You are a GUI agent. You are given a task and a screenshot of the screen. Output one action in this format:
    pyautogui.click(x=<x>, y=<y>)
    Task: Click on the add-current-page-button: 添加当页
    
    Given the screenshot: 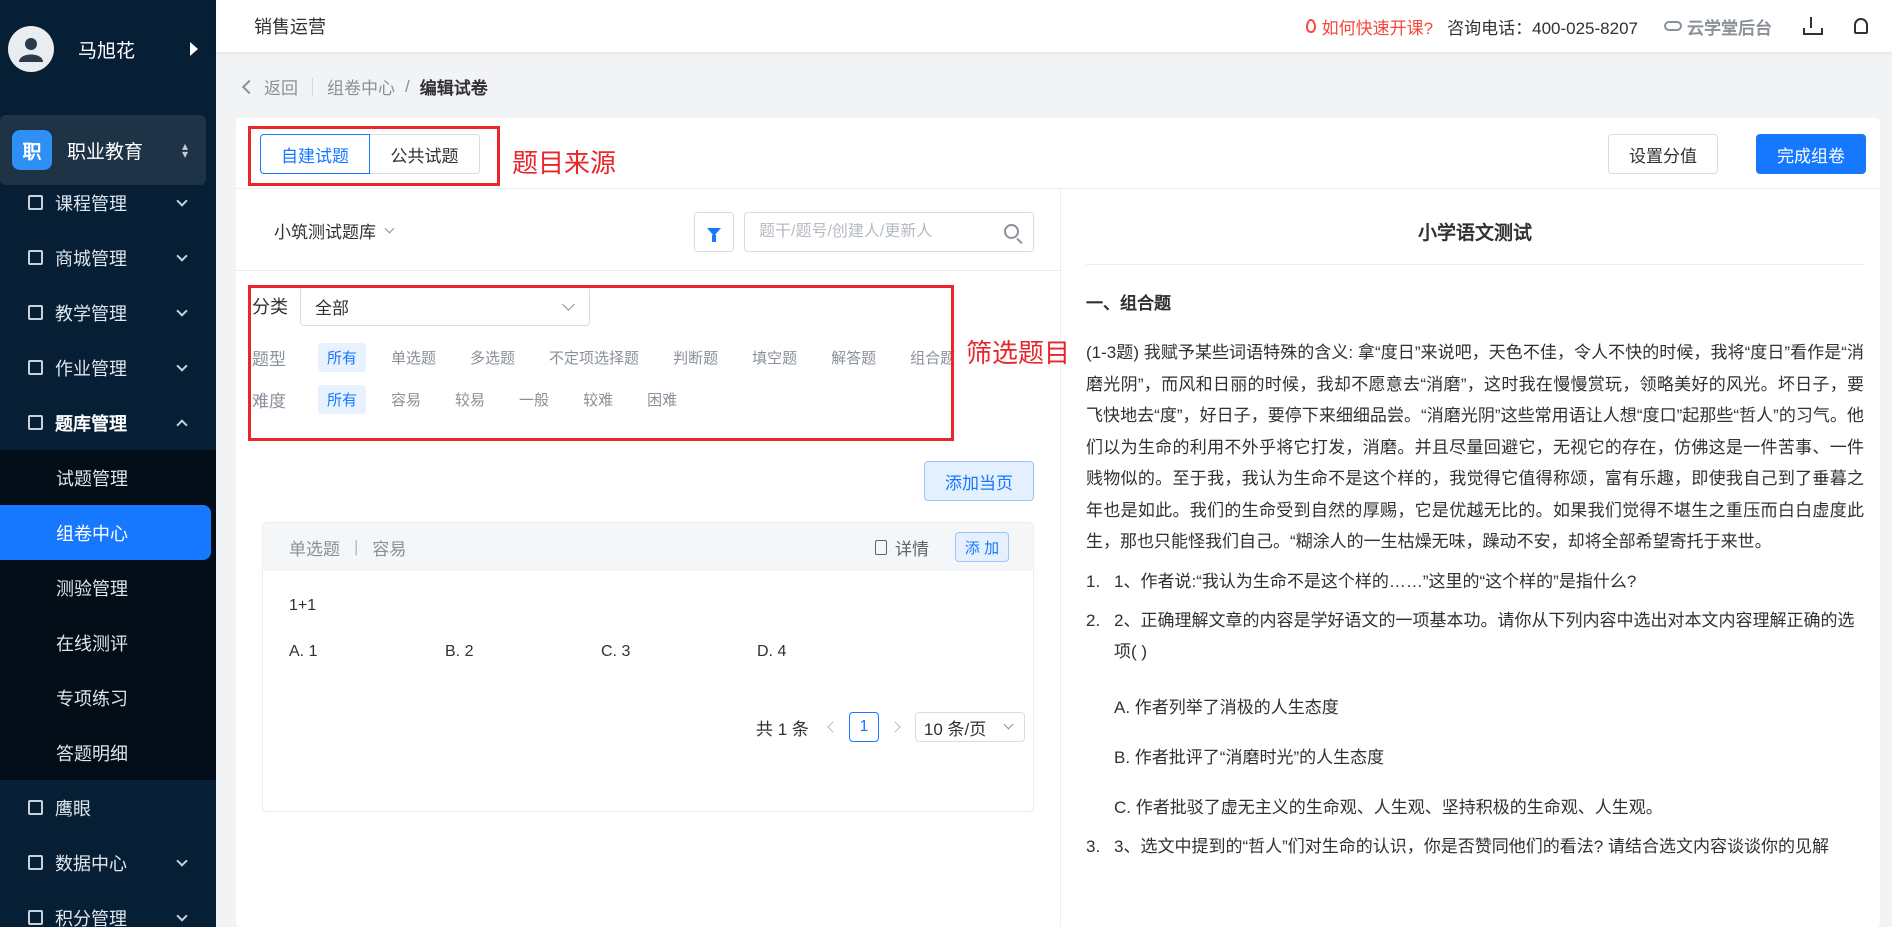 What is the action you would take?
    pyautogui.click(x=979, y=481)
    